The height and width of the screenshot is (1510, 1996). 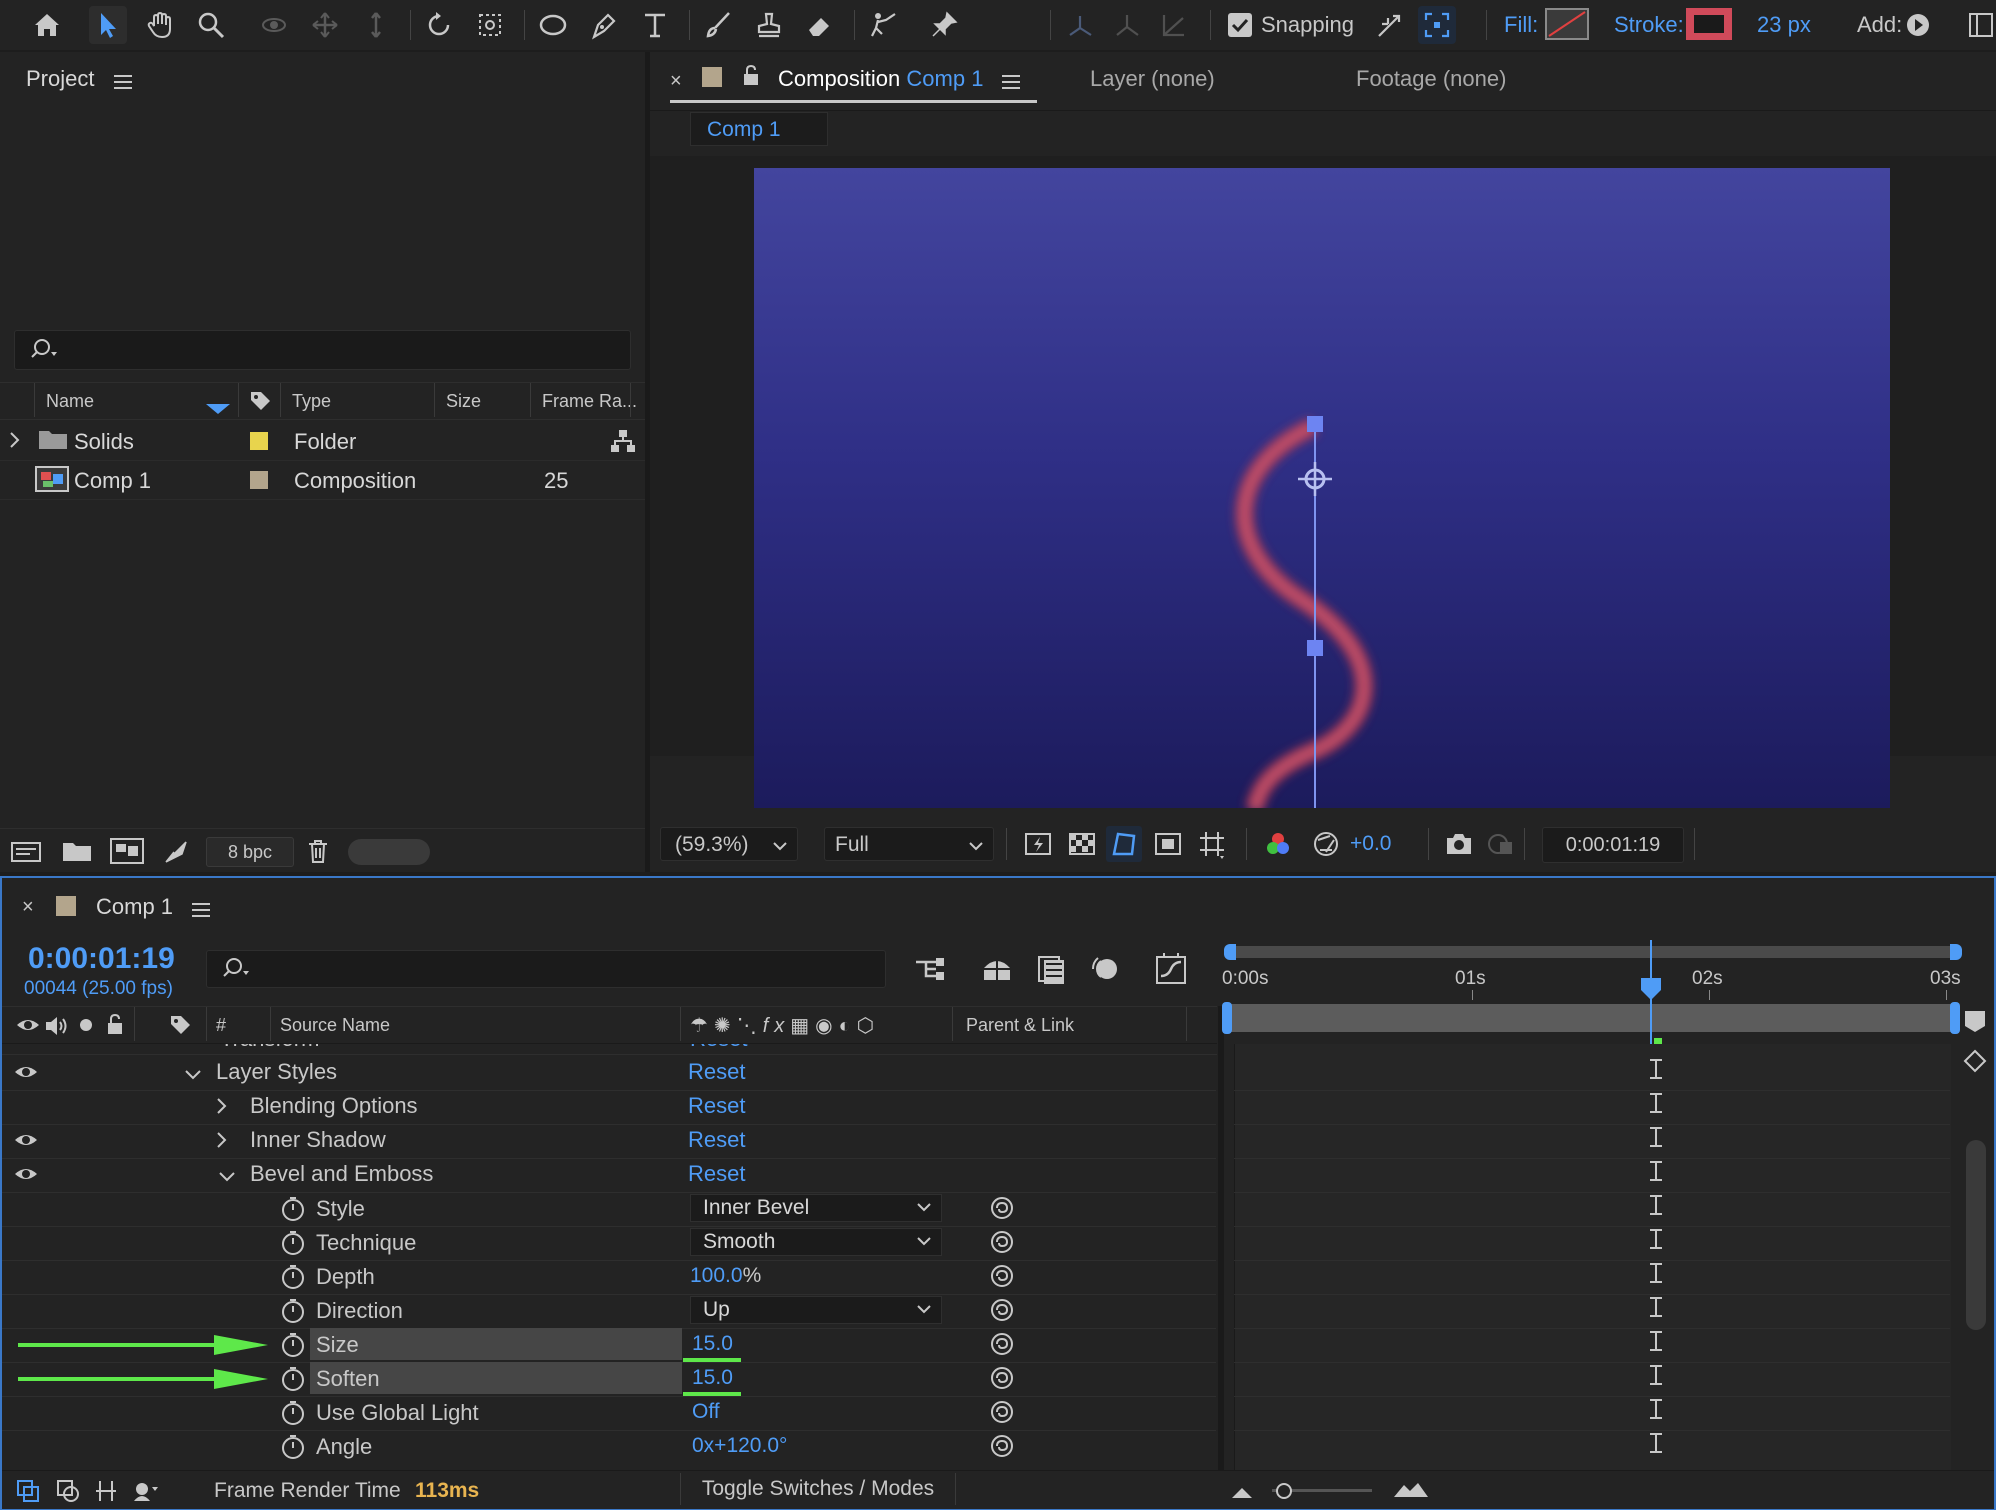 What do you see at coordinates (311, 401) in the screenshot?
I see `column-header-type: Type` at bounding box center [311, 401].